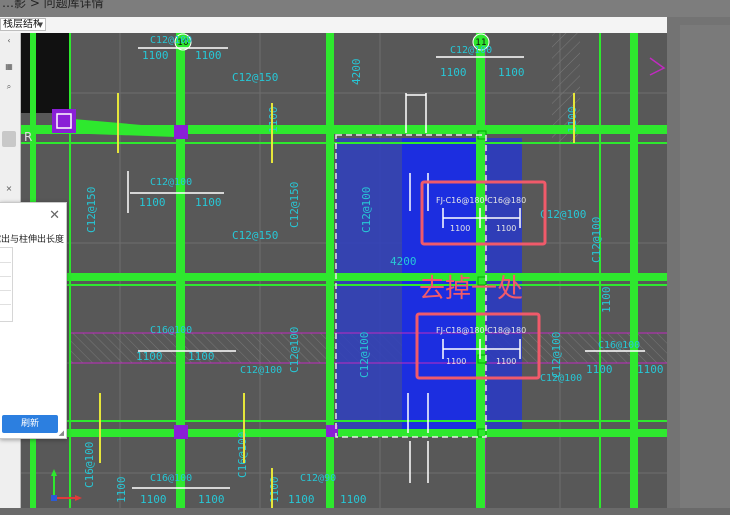 The image size is (730, 515). What do you see at coordinates (171, 330) in the screenshot?
I see `label-c16-100: C16@100` at bounding box center [171, 330].